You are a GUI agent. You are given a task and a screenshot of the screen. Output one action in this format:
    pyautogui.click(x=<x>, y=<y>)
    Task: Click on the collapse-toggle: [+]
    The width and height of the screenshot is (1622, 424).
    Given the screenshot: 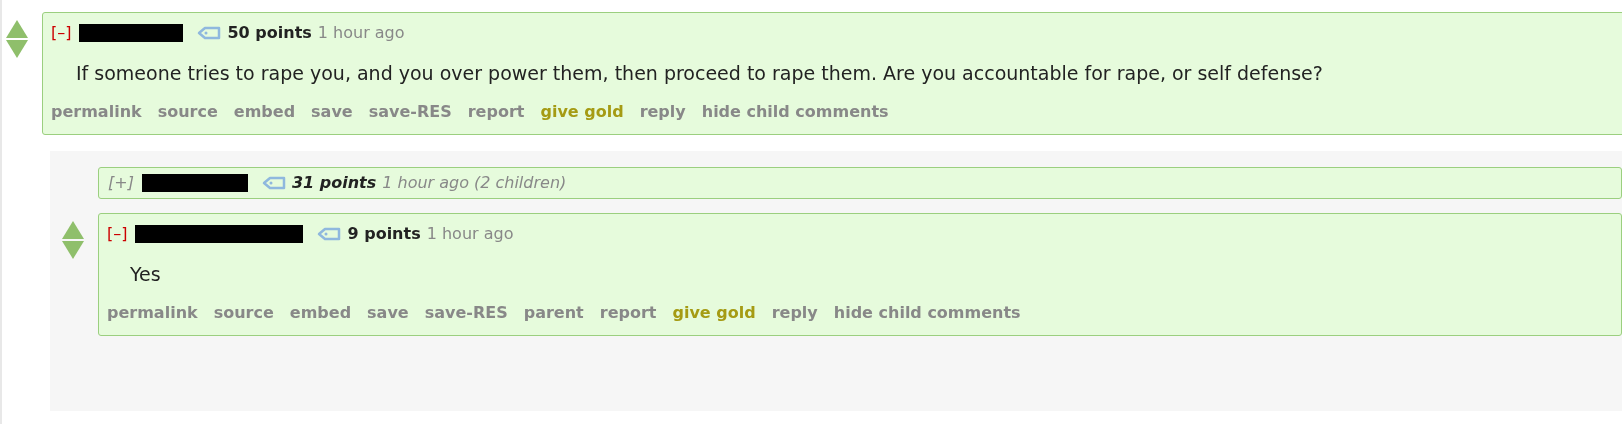 What is the action you would take?
    pyautogui.click(x=121, y=183)
    